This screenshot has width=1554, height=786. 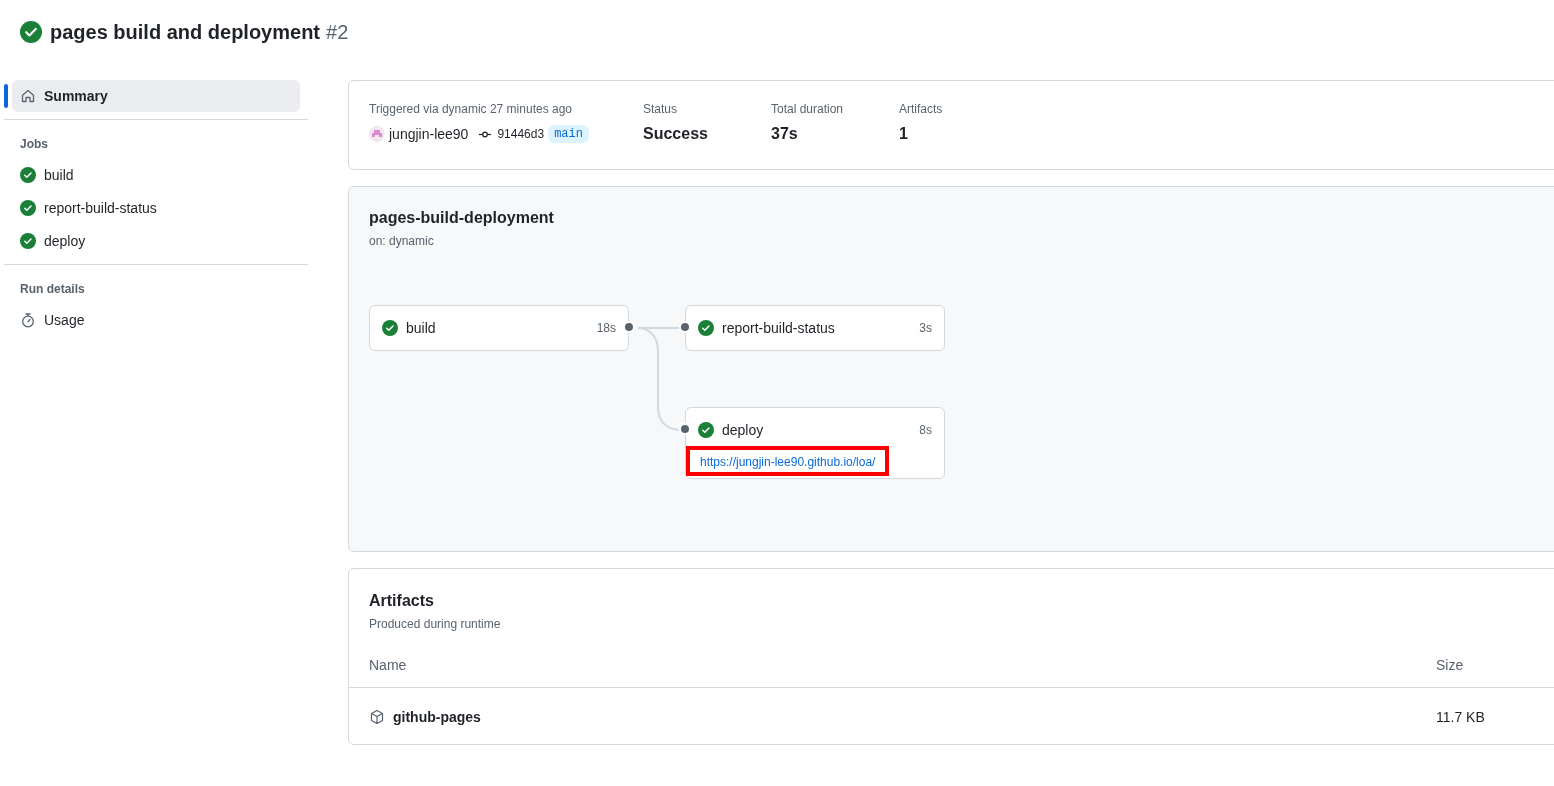 What do you see at coordinates (521, 134) in the screenshot?
I see `commit-link: 91446d3` at bounding box center [521, 134].